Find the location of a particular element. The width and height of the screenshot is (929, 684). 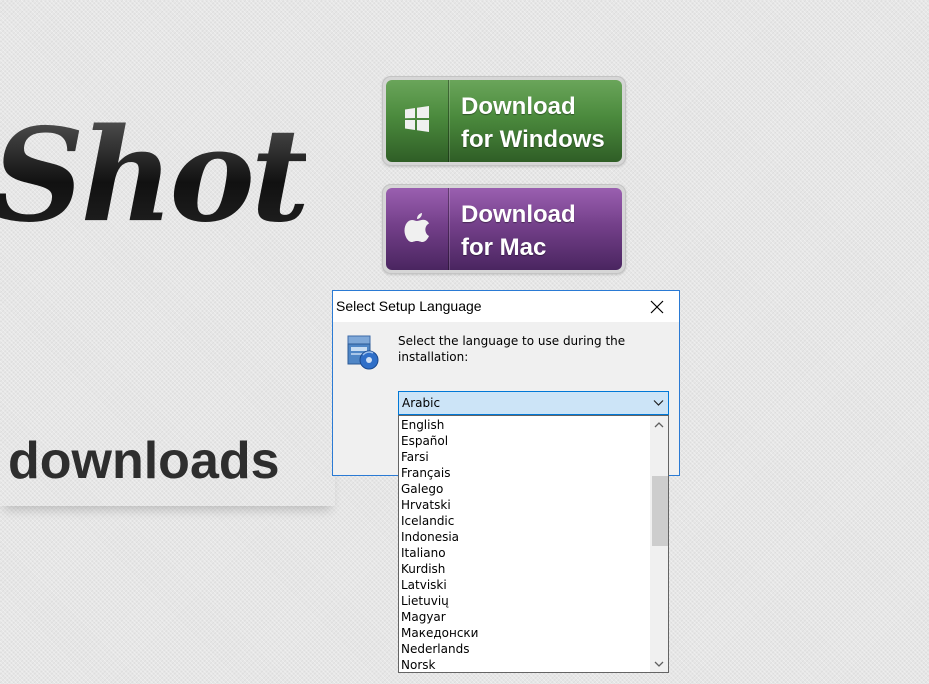

download-mac-button-face: Download for Mac is located at coordinates (504, 229).